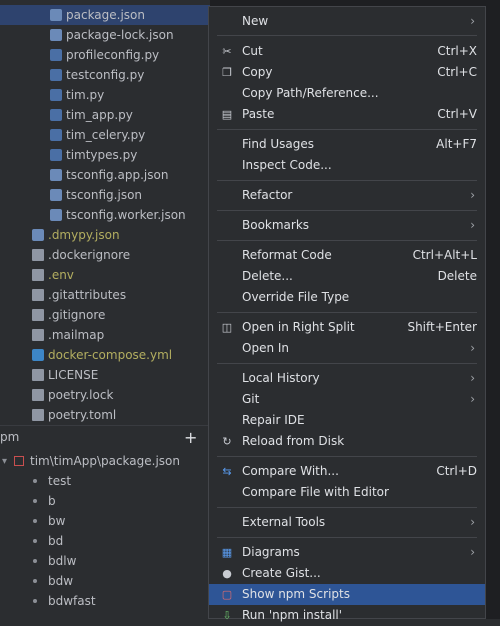 The image size is (500, 626). I want to click on tree-item: .dmypy.json, so click(105, 235).